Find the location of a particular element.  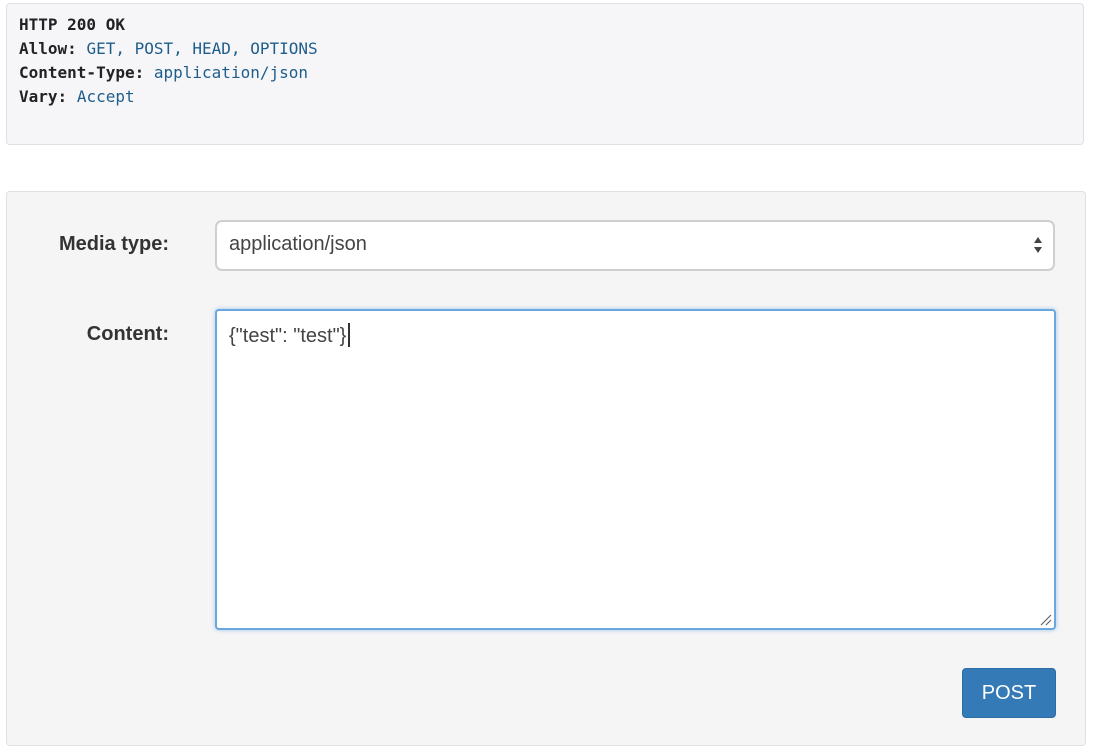

media-type-select: application/json is located at coordinates (635, 245).